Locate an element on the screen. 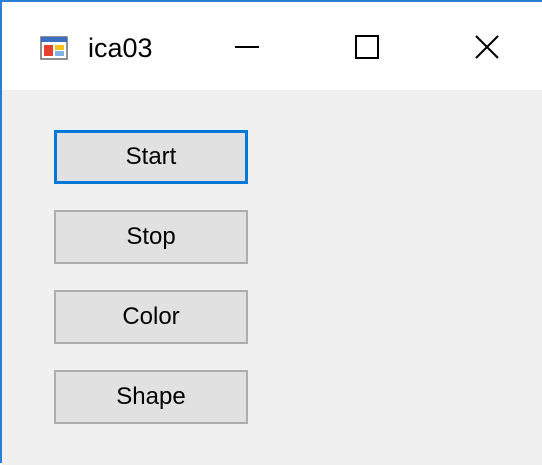 Image resolution: width=542 pixels, height=465 pixels. close-button is located at coordinates (487, 49).